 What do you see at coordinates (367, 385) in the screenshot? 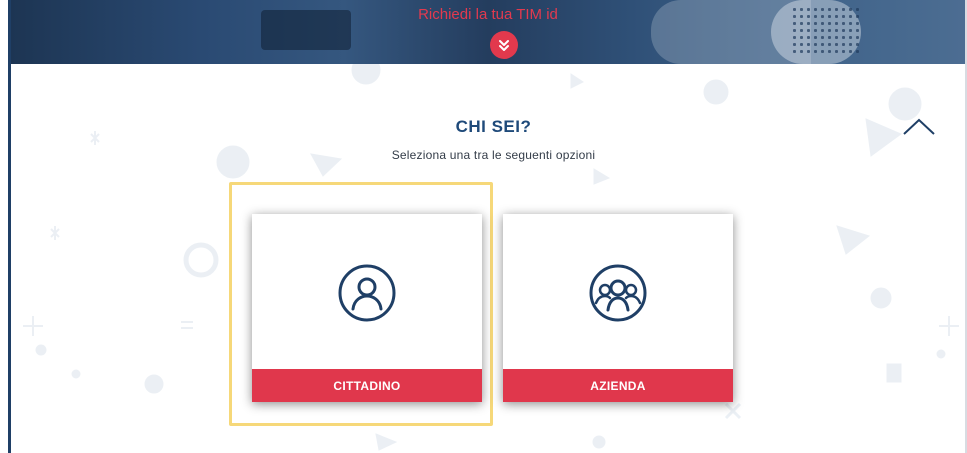
I see `option-label: CITTADINO` at bounding box center [367, 385].